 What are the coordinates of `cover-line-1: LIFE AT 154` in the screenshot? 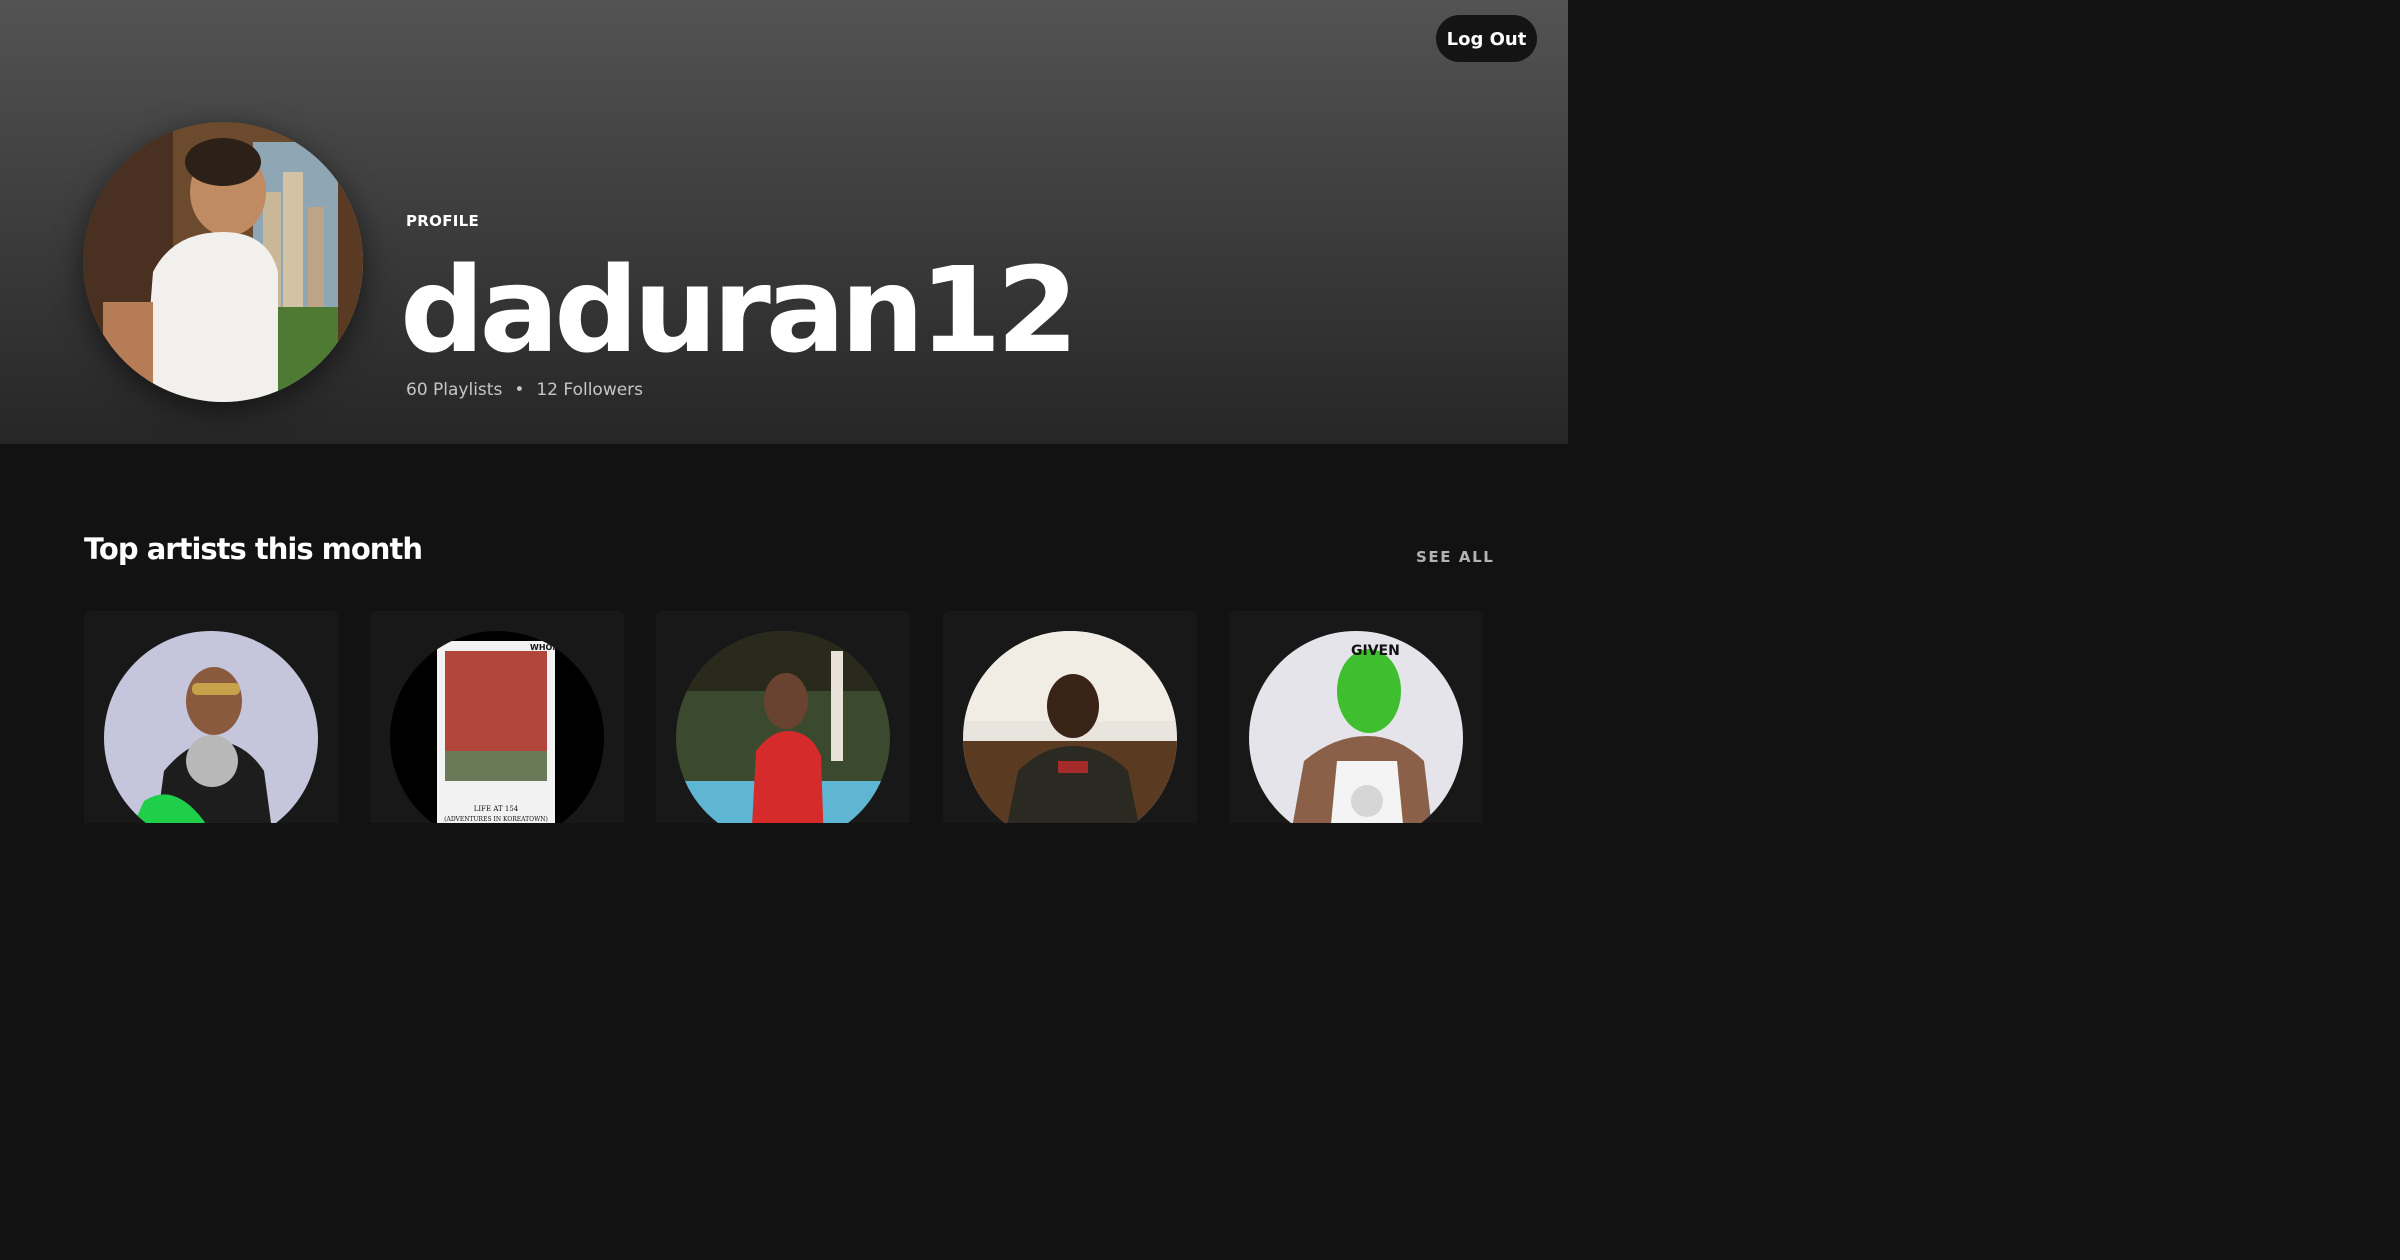 It's located at (496, 809).